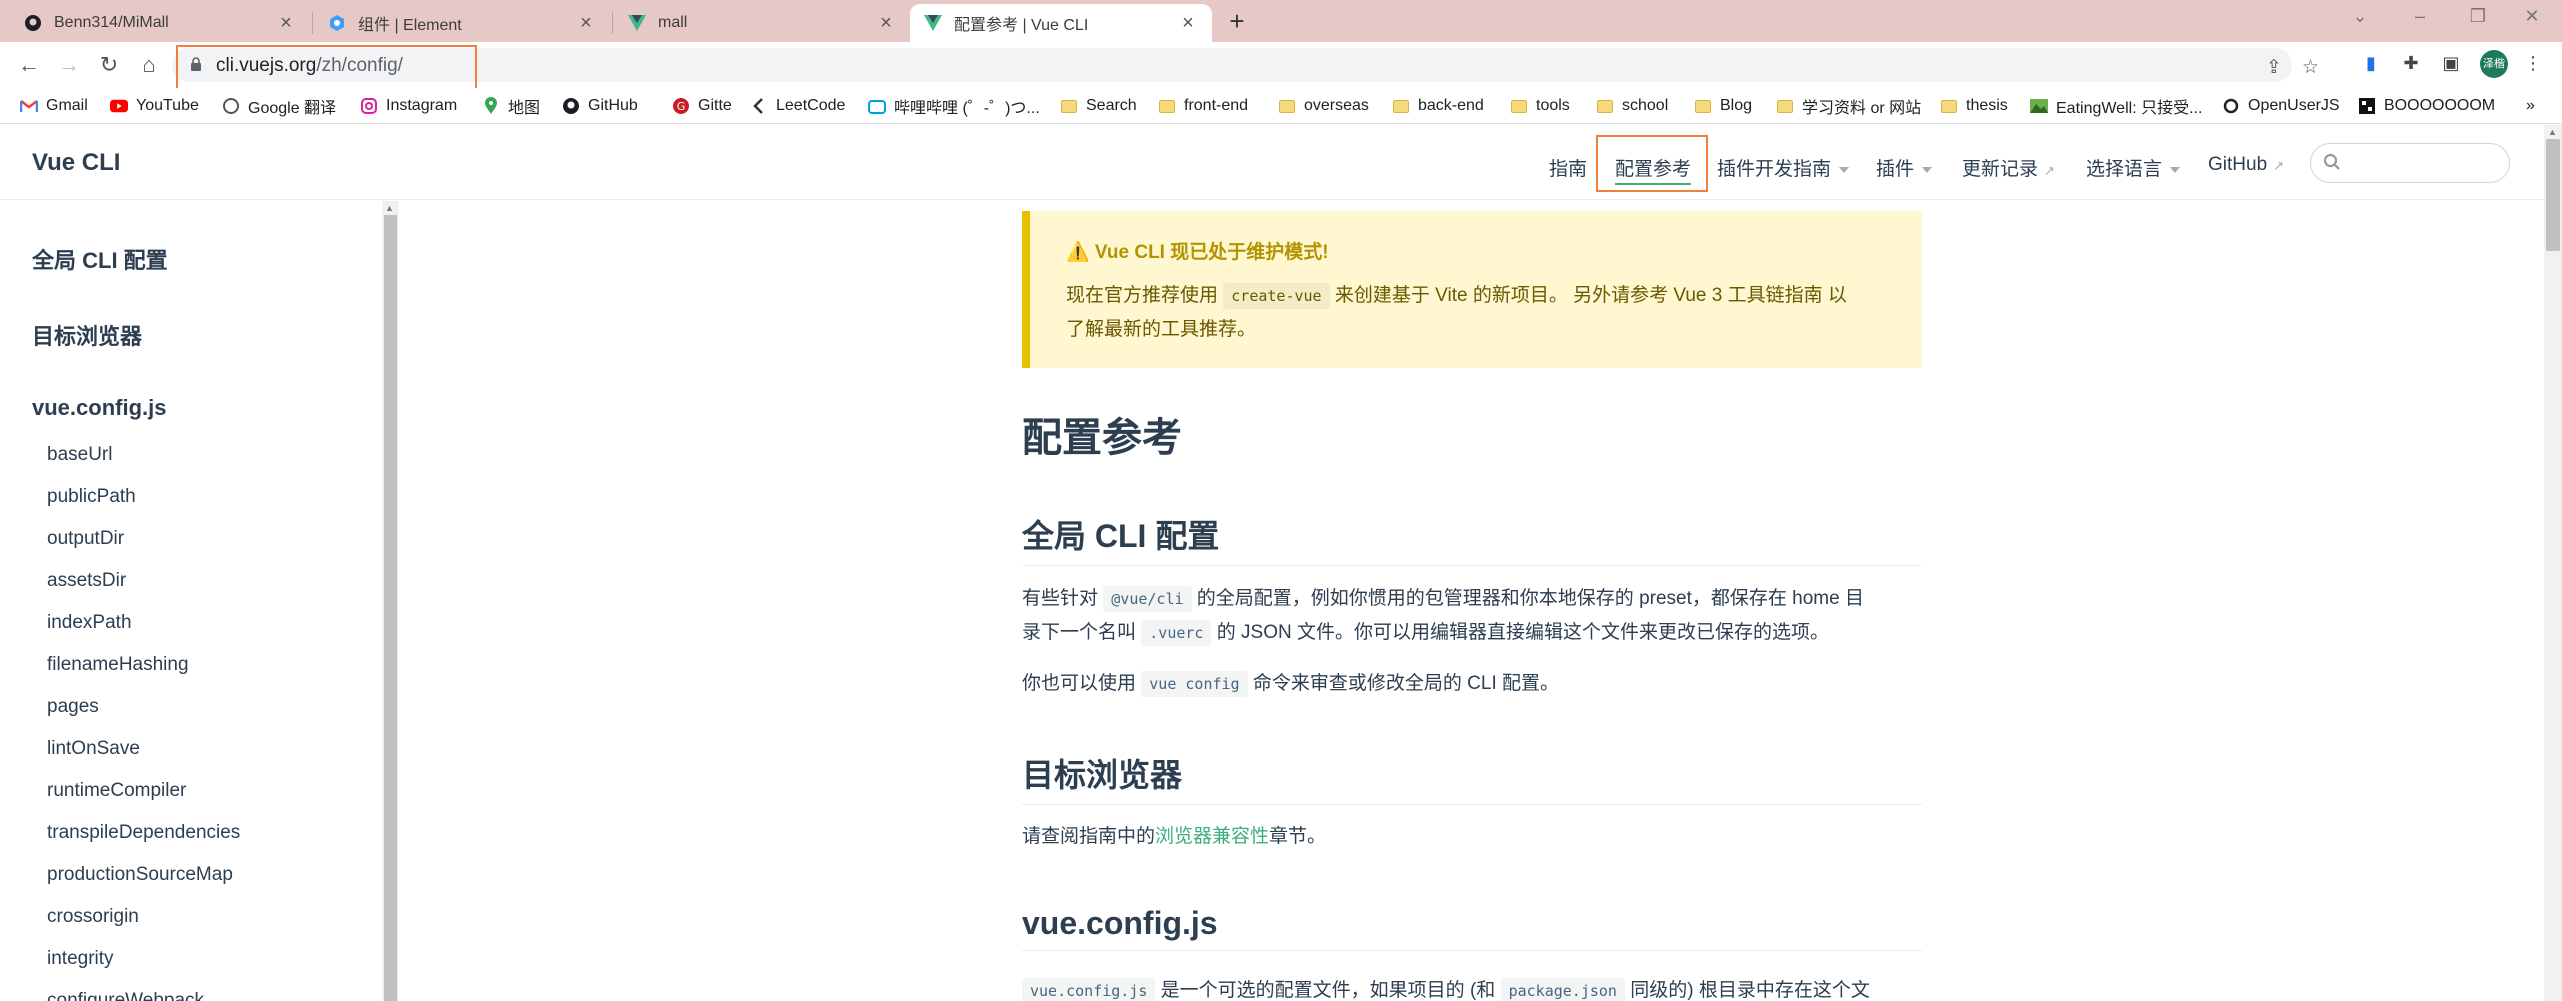 This screenshot has width=2562, height=1001. What do you see at coordinates (1605, 106) in the screenshot?
I see `folder-icon` at bounding box center [1605, 106].